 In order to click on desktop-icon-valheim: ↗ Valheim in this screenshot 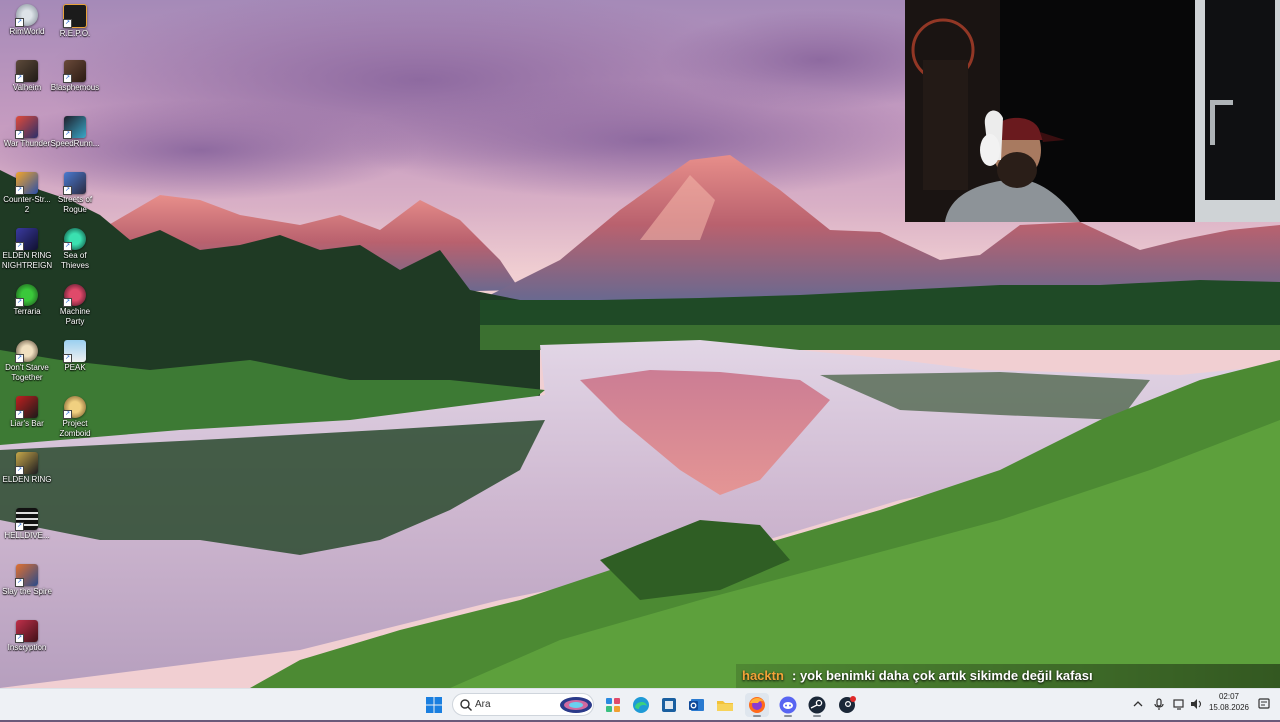, I will do `click(27, 85)`.